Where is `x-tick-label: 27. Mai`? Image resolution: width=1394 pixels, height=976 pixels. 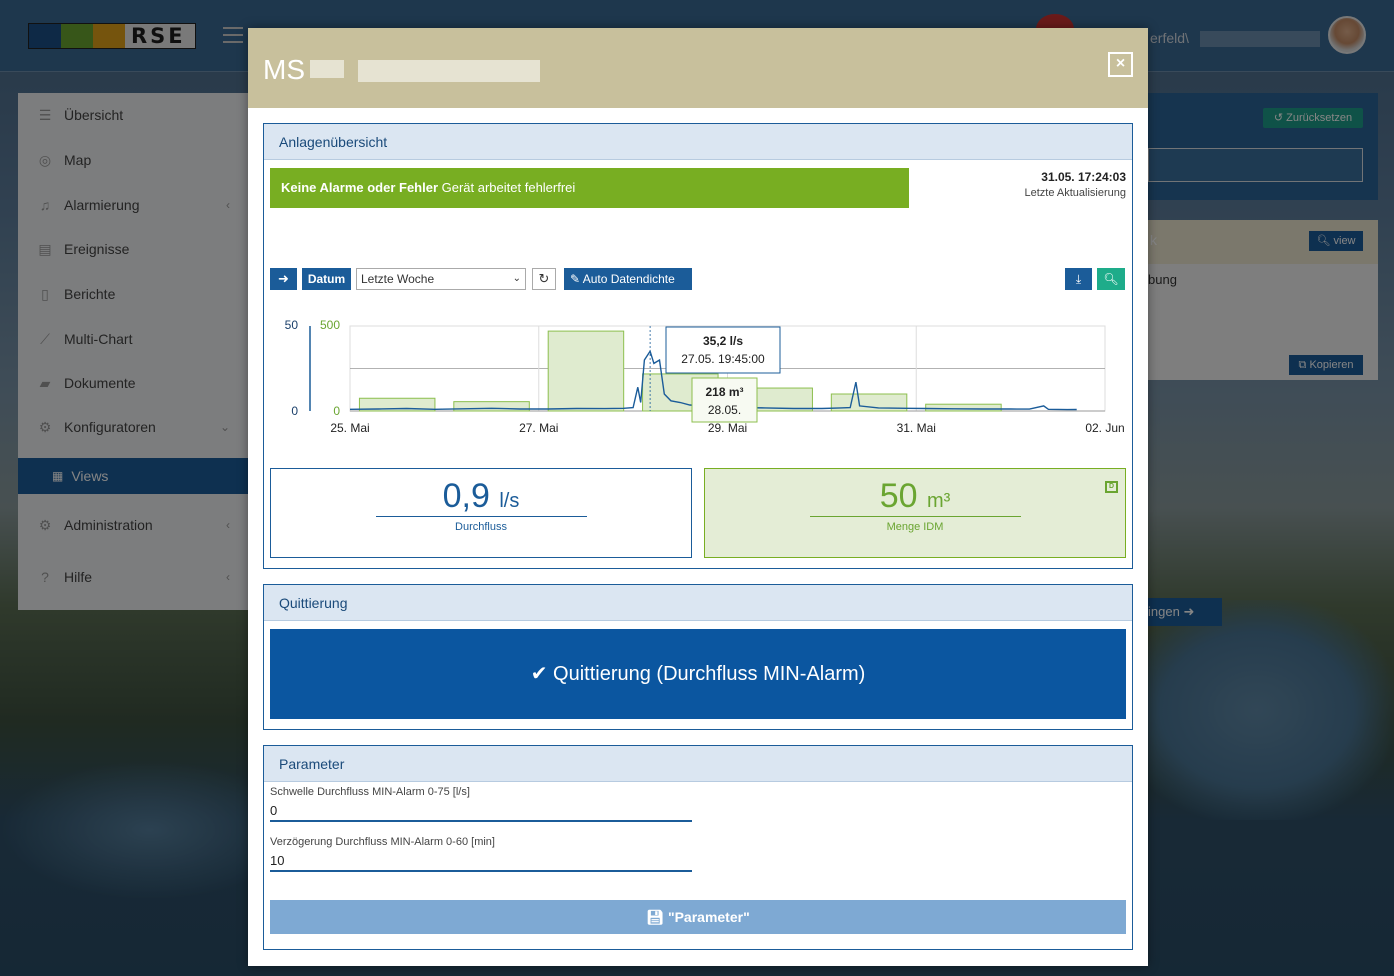
x-tick-label: 27. Mai is located at coordinates (538, 428).